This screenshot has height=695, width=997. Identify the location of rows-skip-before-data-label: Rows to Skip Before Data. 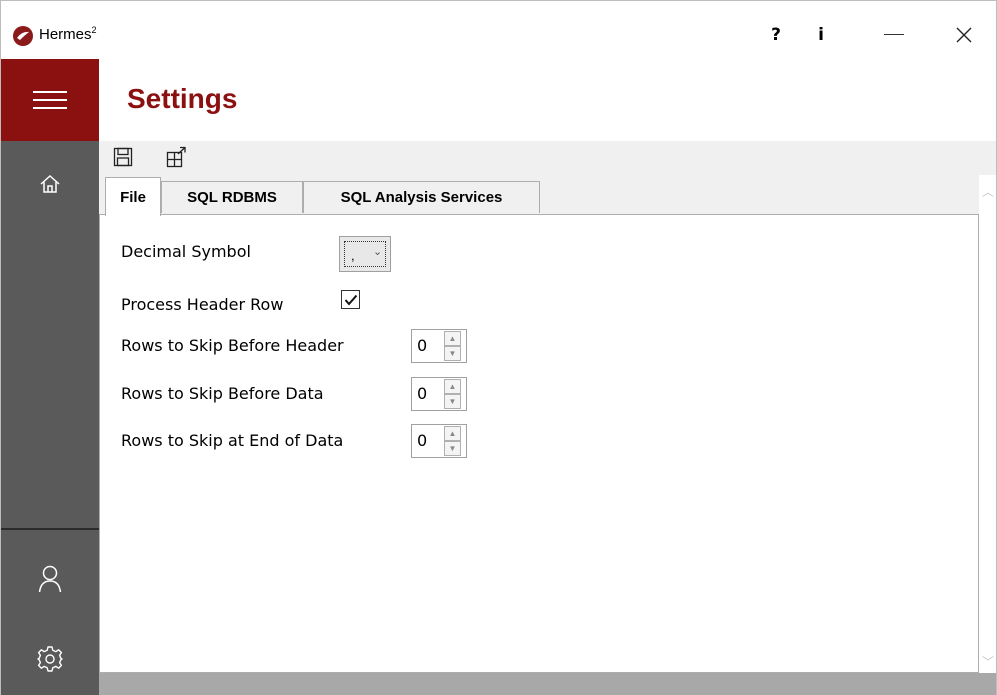
(222, 393).